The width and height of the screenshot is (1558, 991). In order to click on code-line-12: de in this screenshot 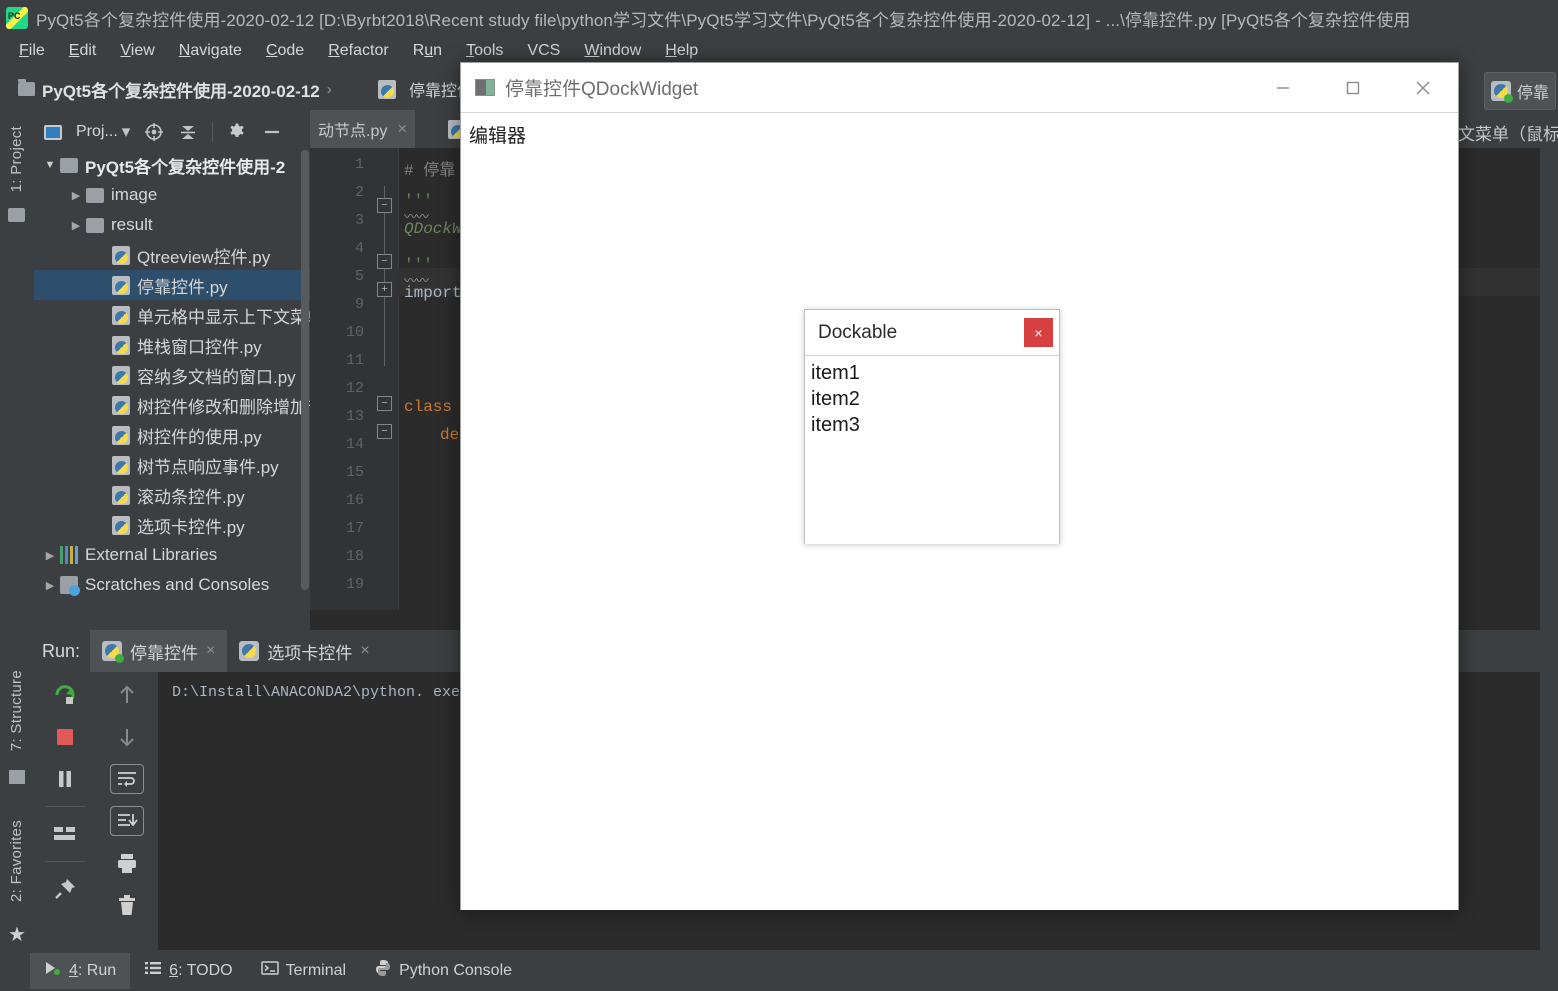, I will do `click(450, 435)`.